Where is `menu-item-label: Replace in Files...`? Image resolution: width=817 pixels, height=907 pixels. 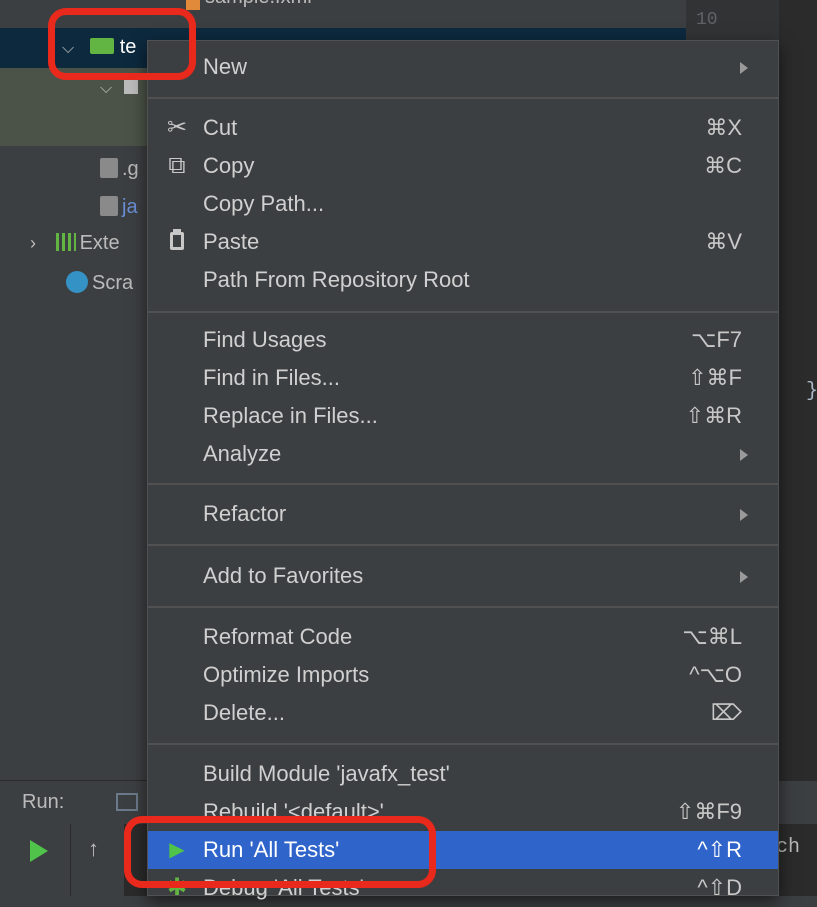 menu-item-label: Replace in Files... is located at coordinates (290, 415).